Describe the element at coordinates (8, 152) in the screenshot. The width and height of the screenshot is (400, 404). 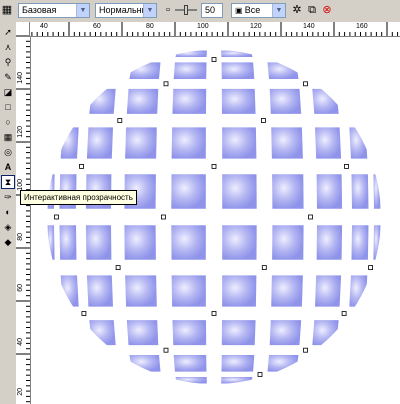
I see `basic-shapes-icon: ◎` at that location.